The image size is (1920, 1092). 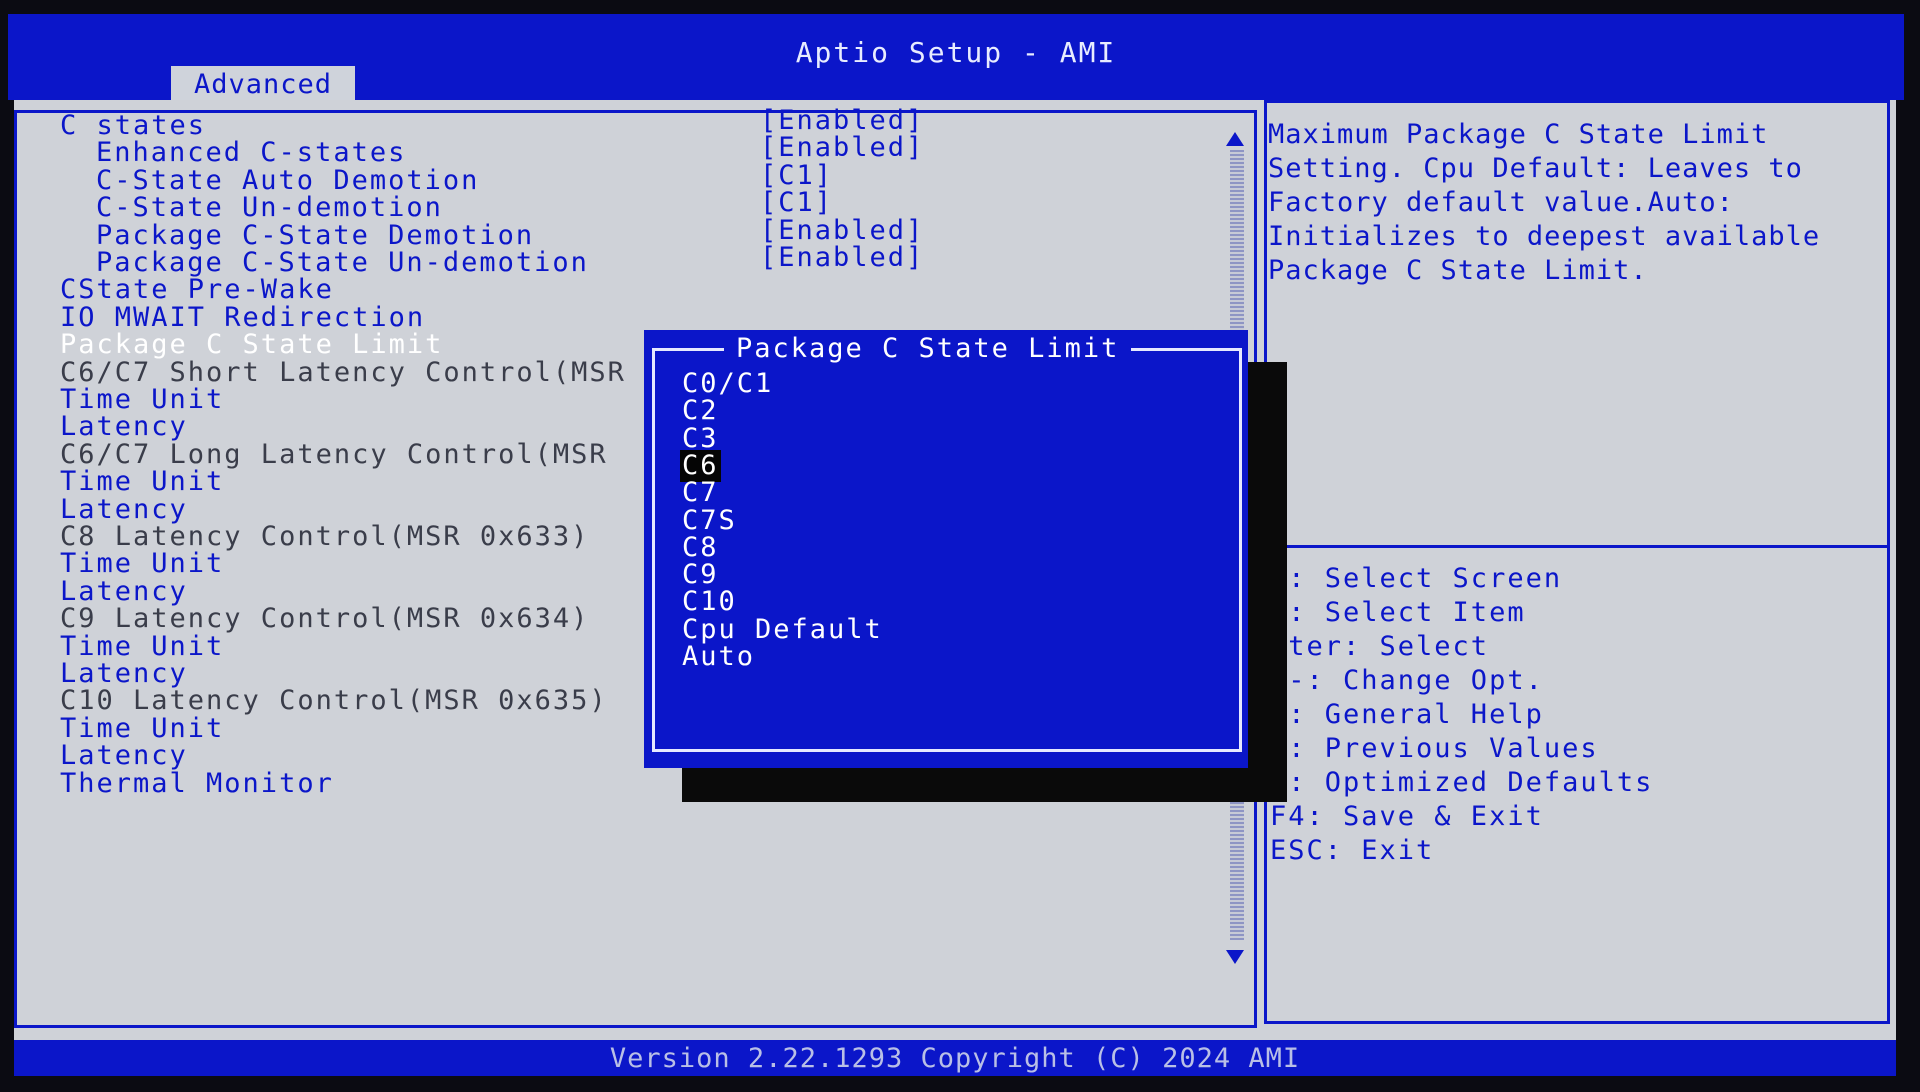 What do you see at coordinates (251, 344) in the screenshot?
I see `setting-label: Package C State Limit` at bounding box center [251, 344].